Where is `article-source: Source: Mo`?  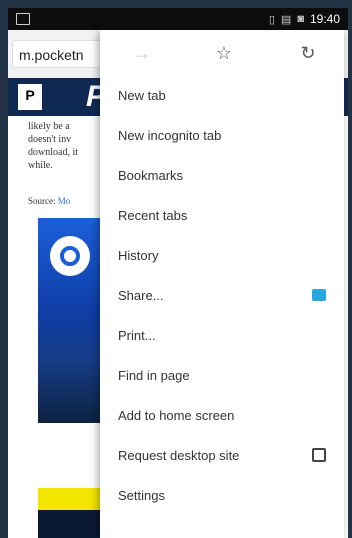 article-source: Source: Mo is located at coordinates (49, 201).